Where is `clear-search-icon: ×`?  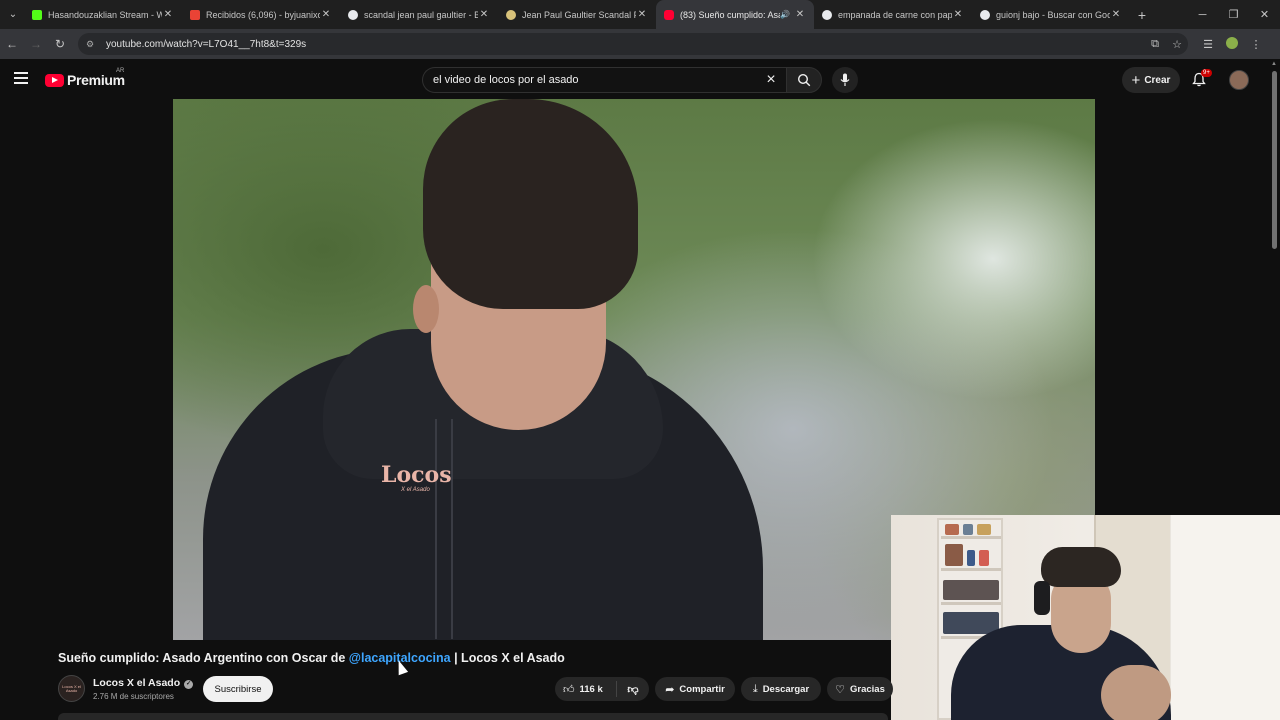 clear-search-icon: × is located at coordinates (771, 80).